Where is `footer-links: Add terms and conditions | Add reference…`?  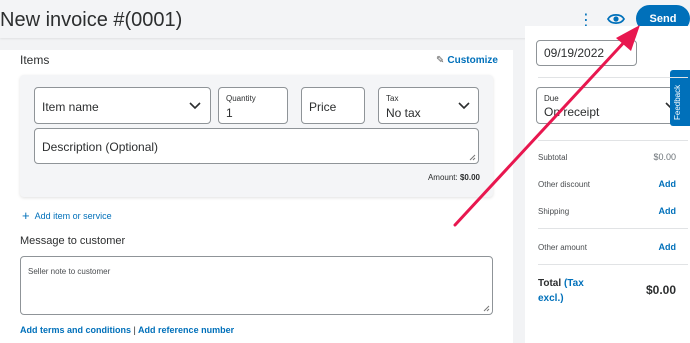
footer-links: Add terms and conditions | Add reference… is located at coordinates (127, 330).